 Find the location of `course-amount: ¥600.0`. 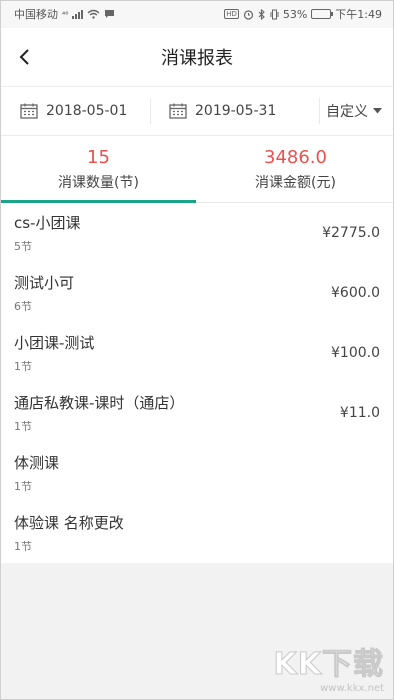

course-amount: ¥600.0 is located at coordinates (355, 293).